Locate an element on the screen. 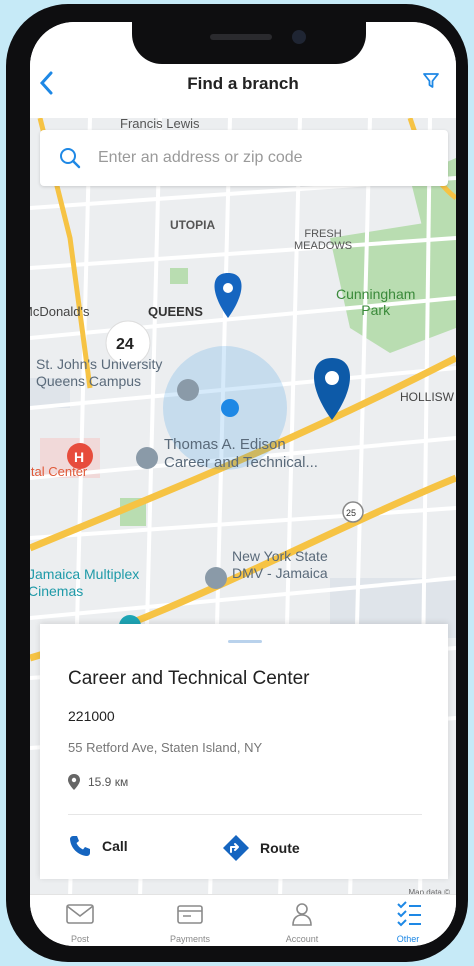 The width and height of the screenshot is (474, 966). branch-address: 55 Retford Ave, Staten Island, NY is located at coordinates (165, 747).